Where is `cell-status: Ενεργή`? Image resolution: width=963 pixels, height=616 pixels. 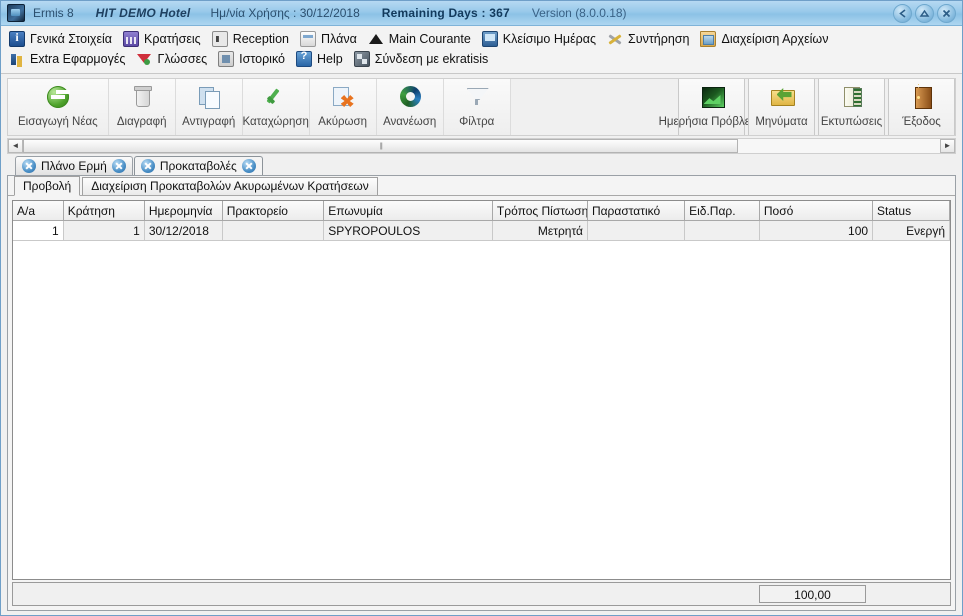
cell-status: Ενεργή is located at coordinates (911, 230).